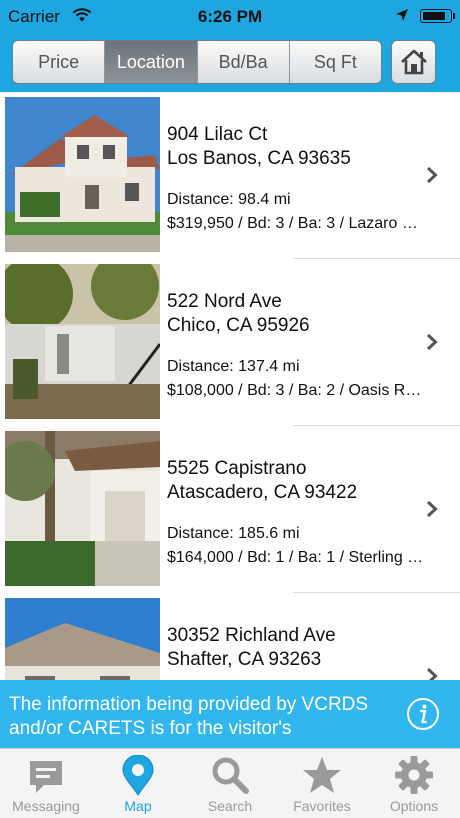 The height and width of the screenshot is (818, 460). Describe the element at coordinates (230, 806) in the screenshot. I see `tab-label: Search` at that location.